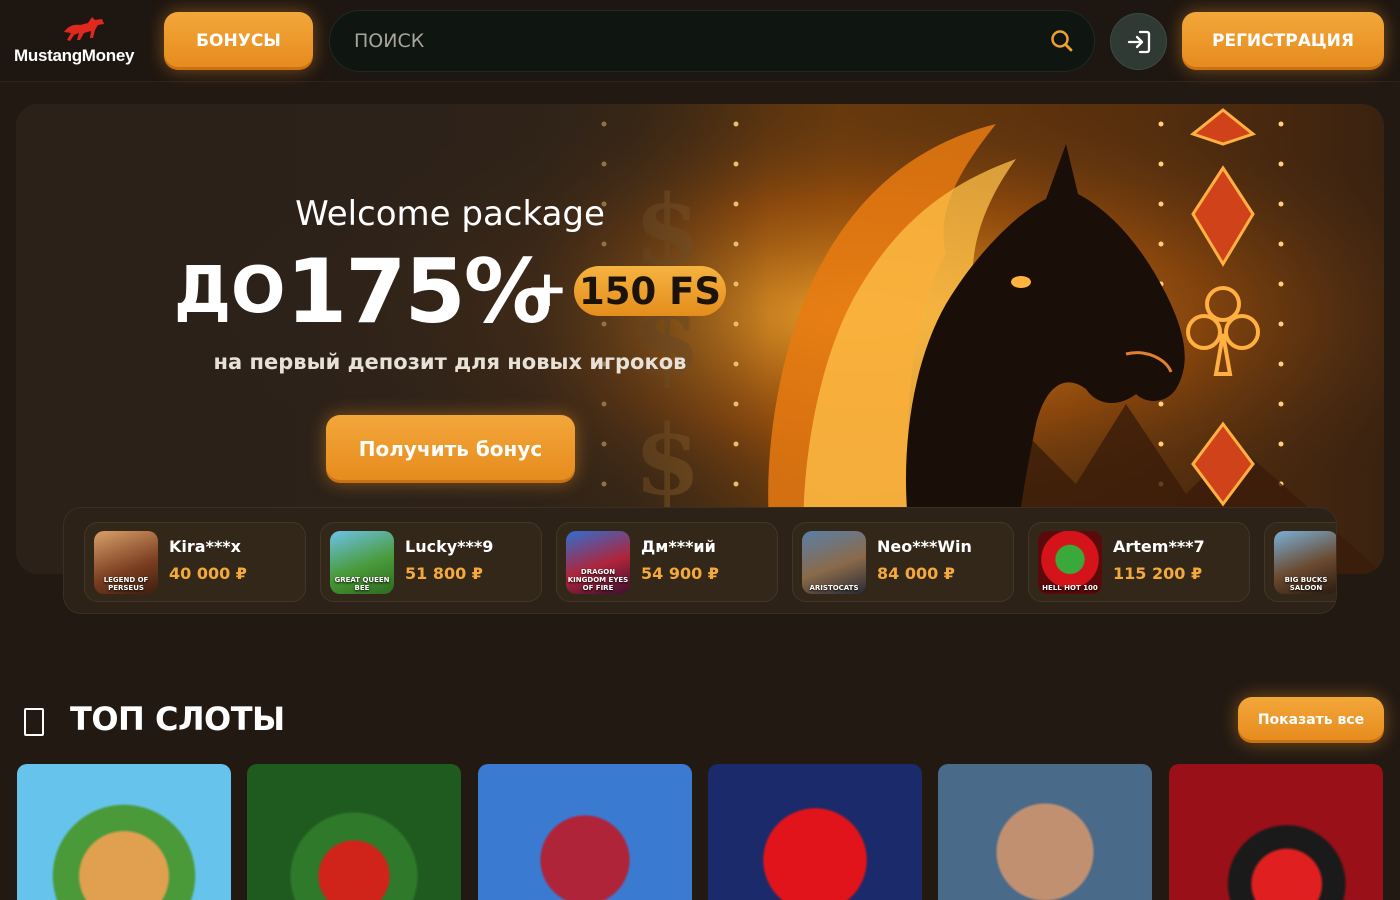 The width and height of the screenshot is (1400, 900). What do you see at coordinates (230, 291) in the screenshot?
I see `promo-prefix: ДО` at bounding box center [230, 291].